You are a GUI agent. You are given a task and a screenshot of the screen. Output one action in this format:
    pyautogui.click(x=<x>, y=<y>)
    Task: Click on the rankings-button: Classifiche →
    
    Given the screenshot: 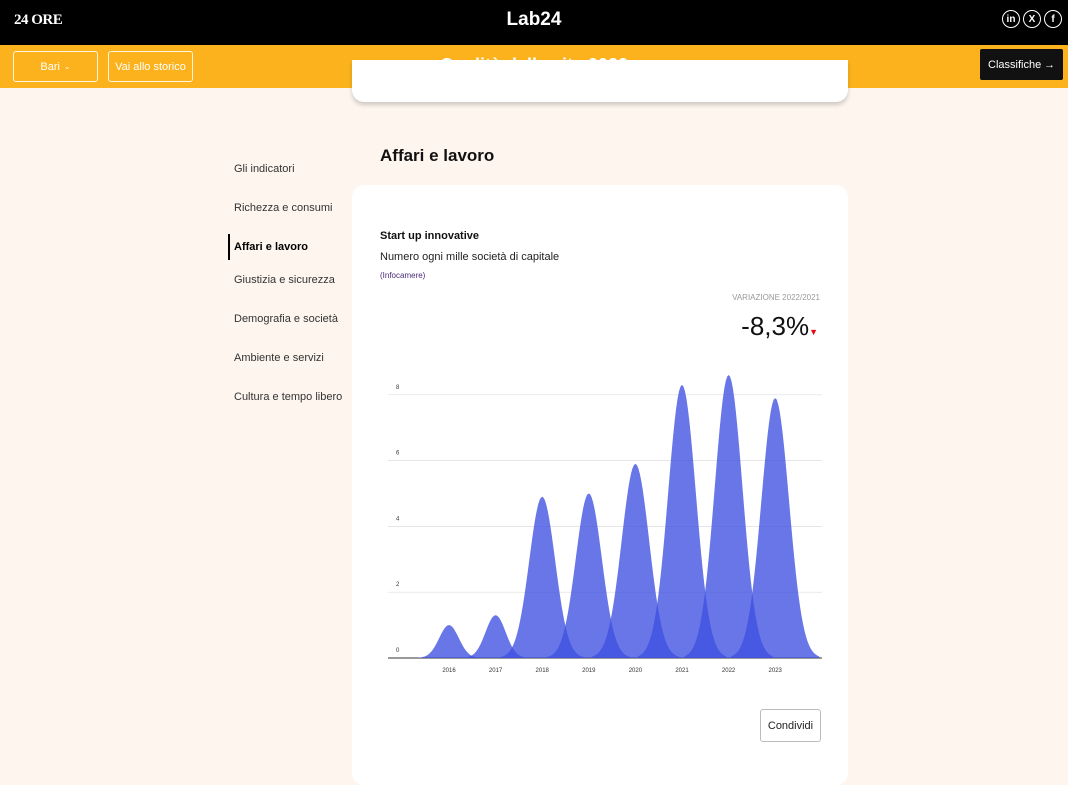 What is the action you would take?
    pyautogui.click(x=1021, y=64)
    